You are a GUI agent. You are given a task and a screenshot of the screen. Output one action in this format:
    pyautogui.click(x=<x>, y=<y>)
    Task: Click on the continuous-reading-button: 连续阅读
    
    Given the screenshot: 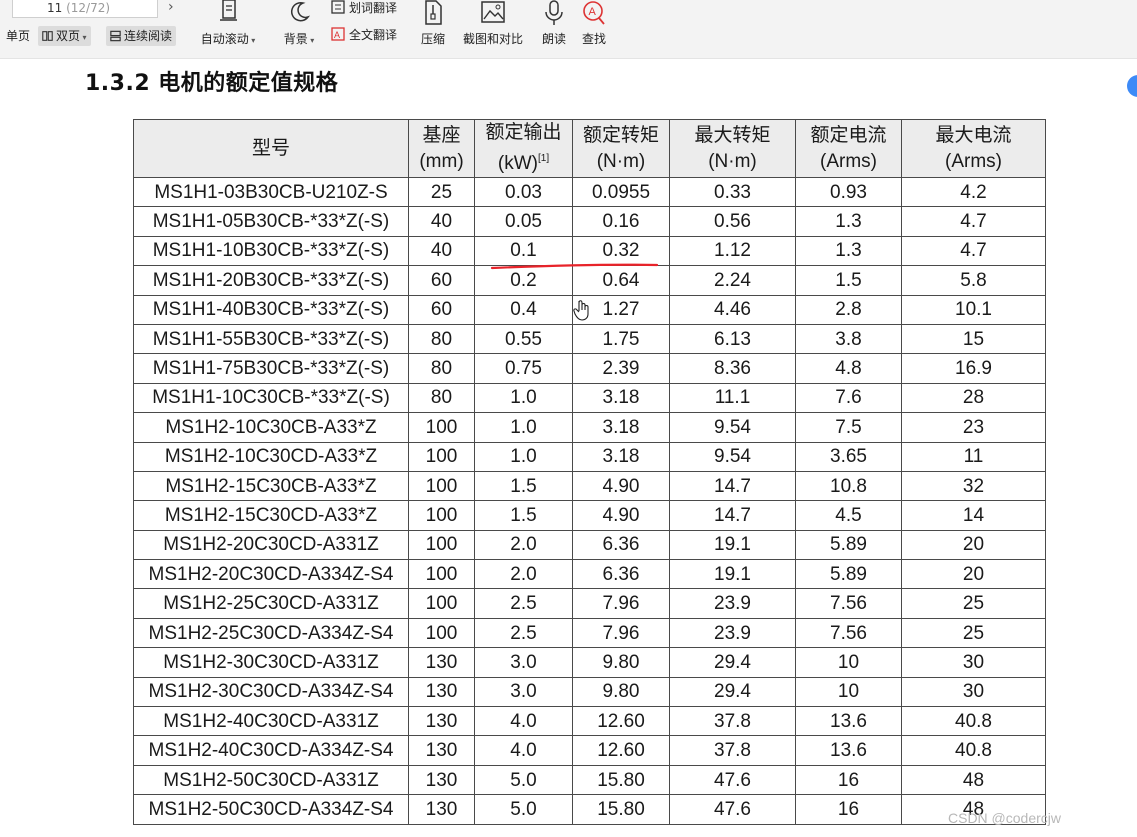 What is the action you would take?
    pyautogui.click(x=141, y=36)
    